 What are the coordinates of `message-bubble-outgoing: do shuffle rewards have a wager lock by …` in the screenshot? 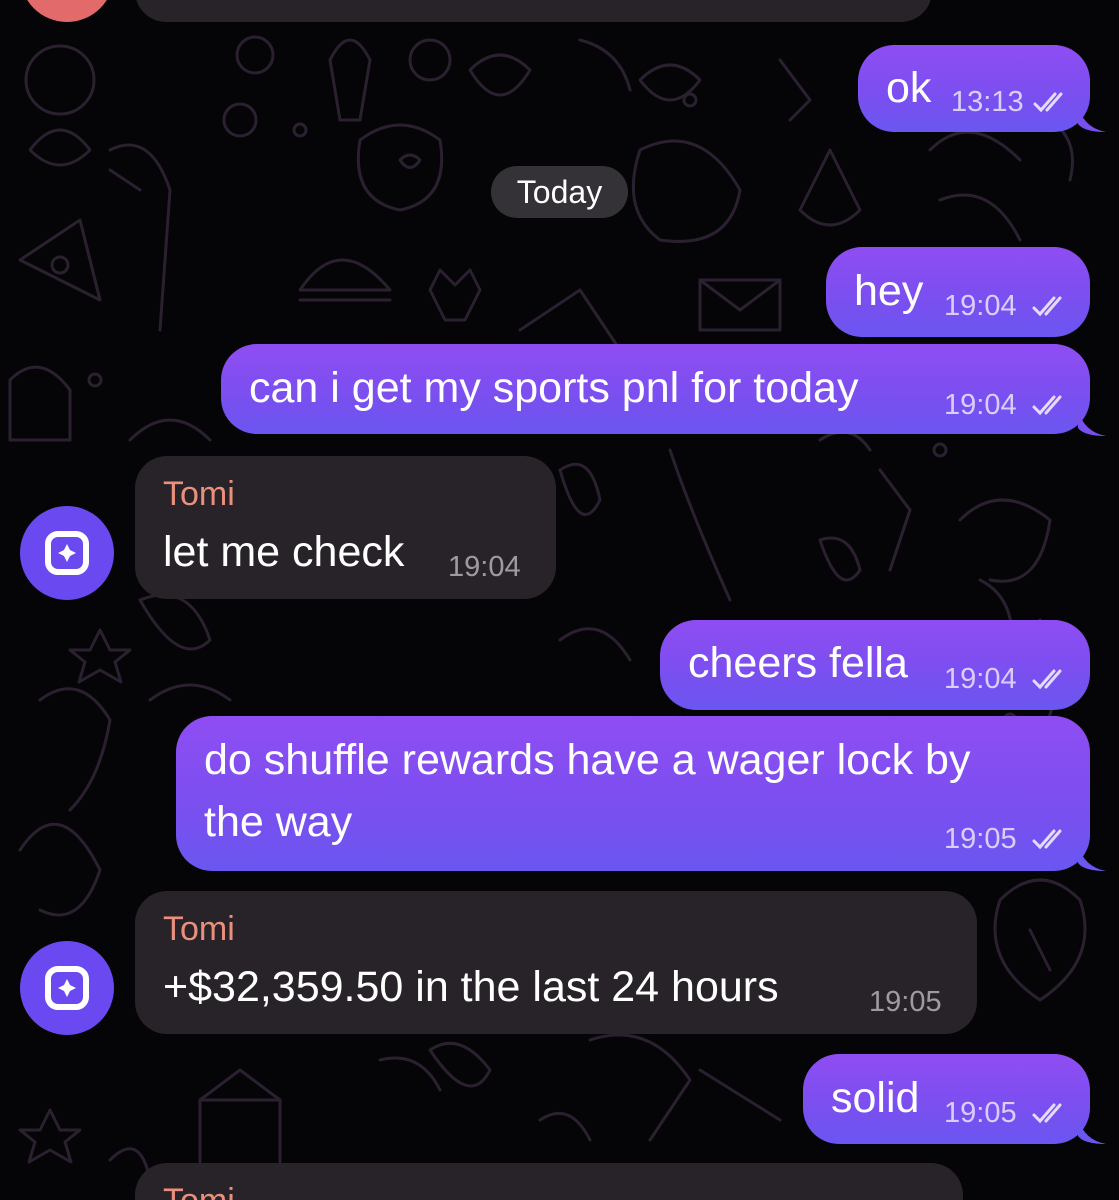 It's located at (633, 793).